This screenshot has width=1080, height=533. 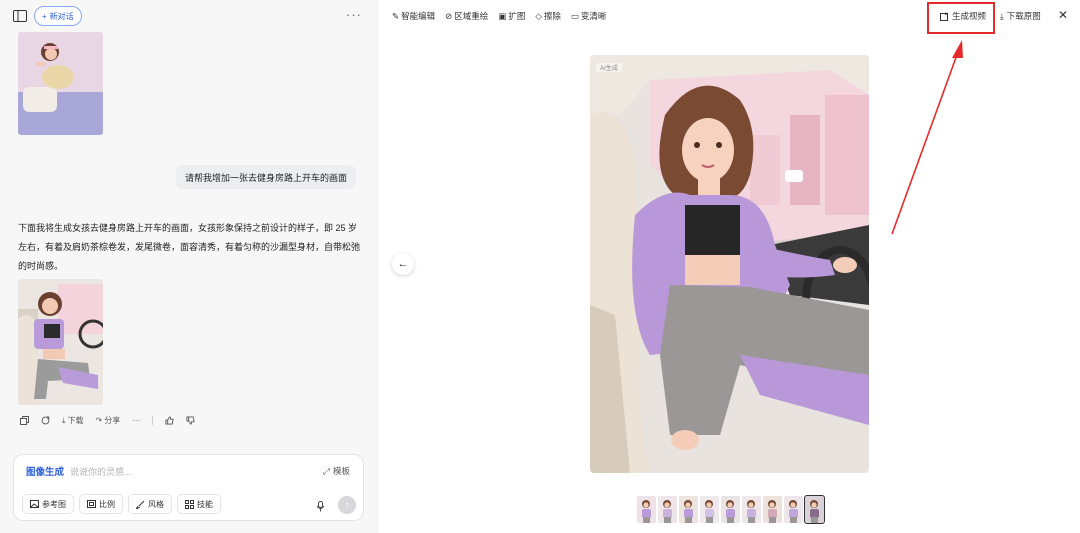 What do you see at coordinates (538, 15) in the screenshot?
I see `eraser-icon: ◇` at bounding box center [538, 15].